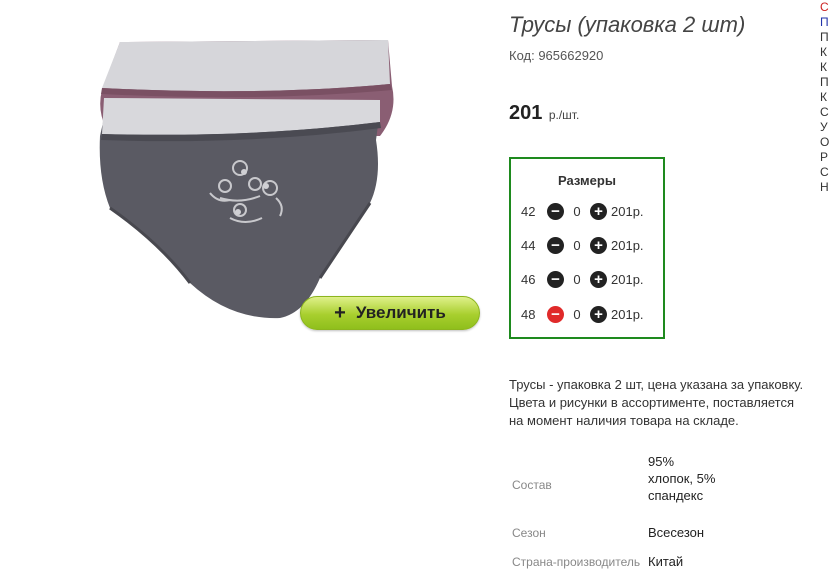 This screenshot has height=575, width=829. Describe the element at coordinates (582, 211) in the screenshot. I see `size-row-42: 42 − 0 + 201р.` at that location.